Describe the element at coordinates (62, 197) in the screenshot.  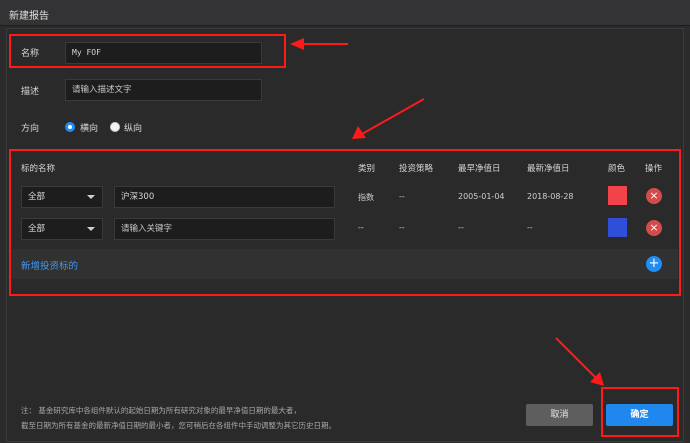
I see `row1-scope-select: 全部` at that location.